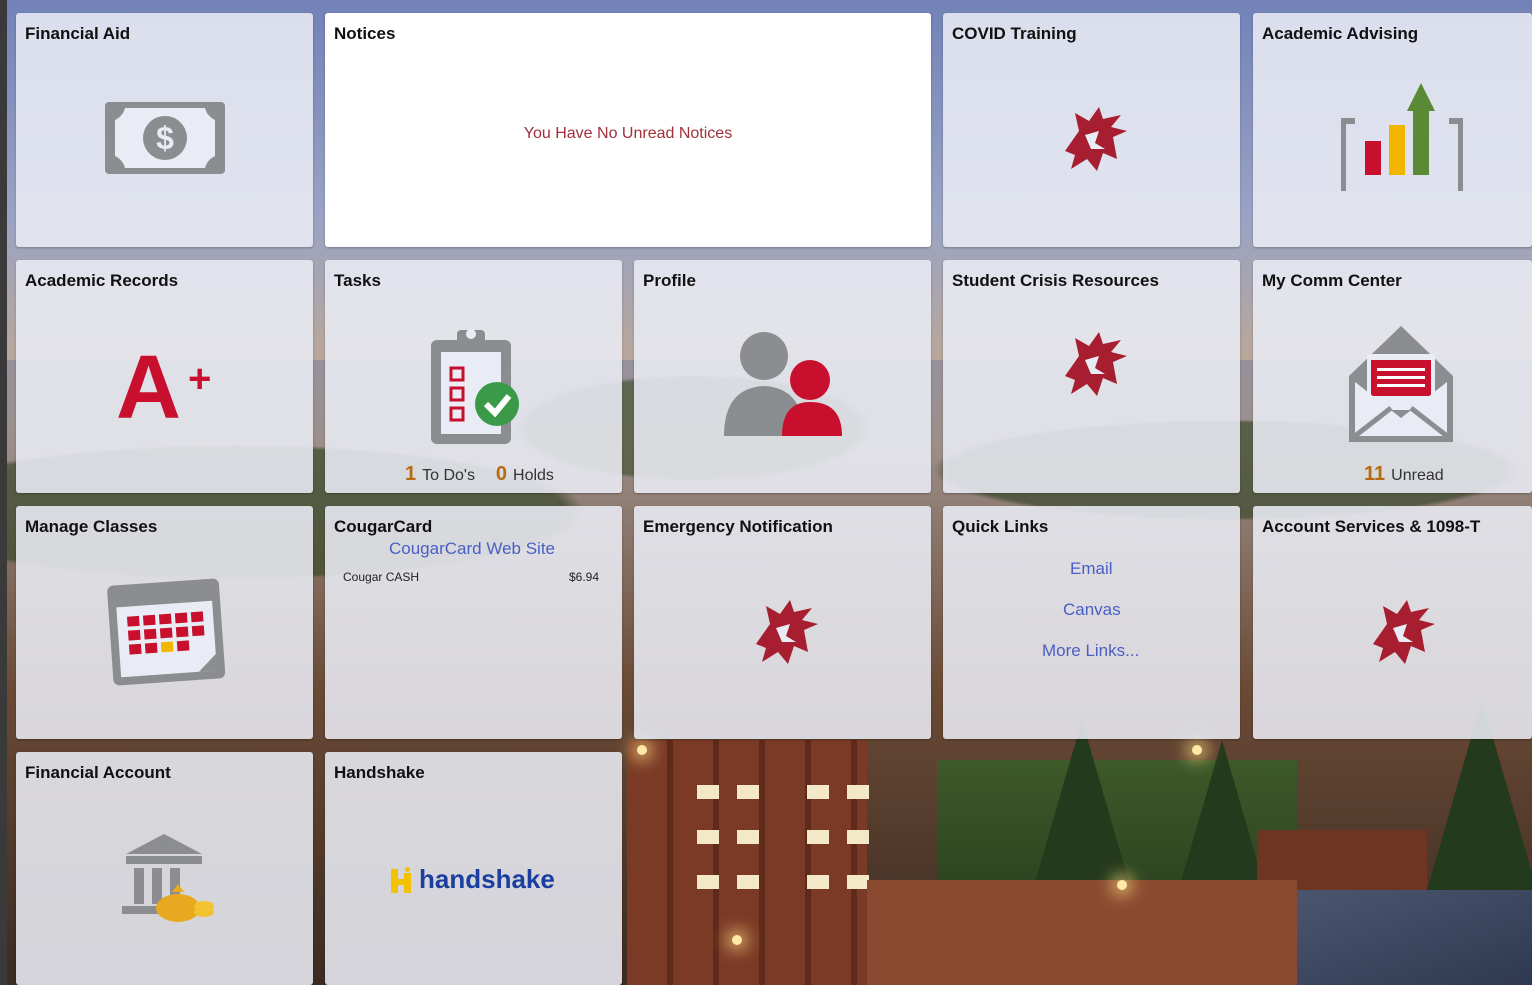 The width and height of the screenshot is (1532, 985). I want to click on tile-covid-training: COVID Training, so click(1091, 130).